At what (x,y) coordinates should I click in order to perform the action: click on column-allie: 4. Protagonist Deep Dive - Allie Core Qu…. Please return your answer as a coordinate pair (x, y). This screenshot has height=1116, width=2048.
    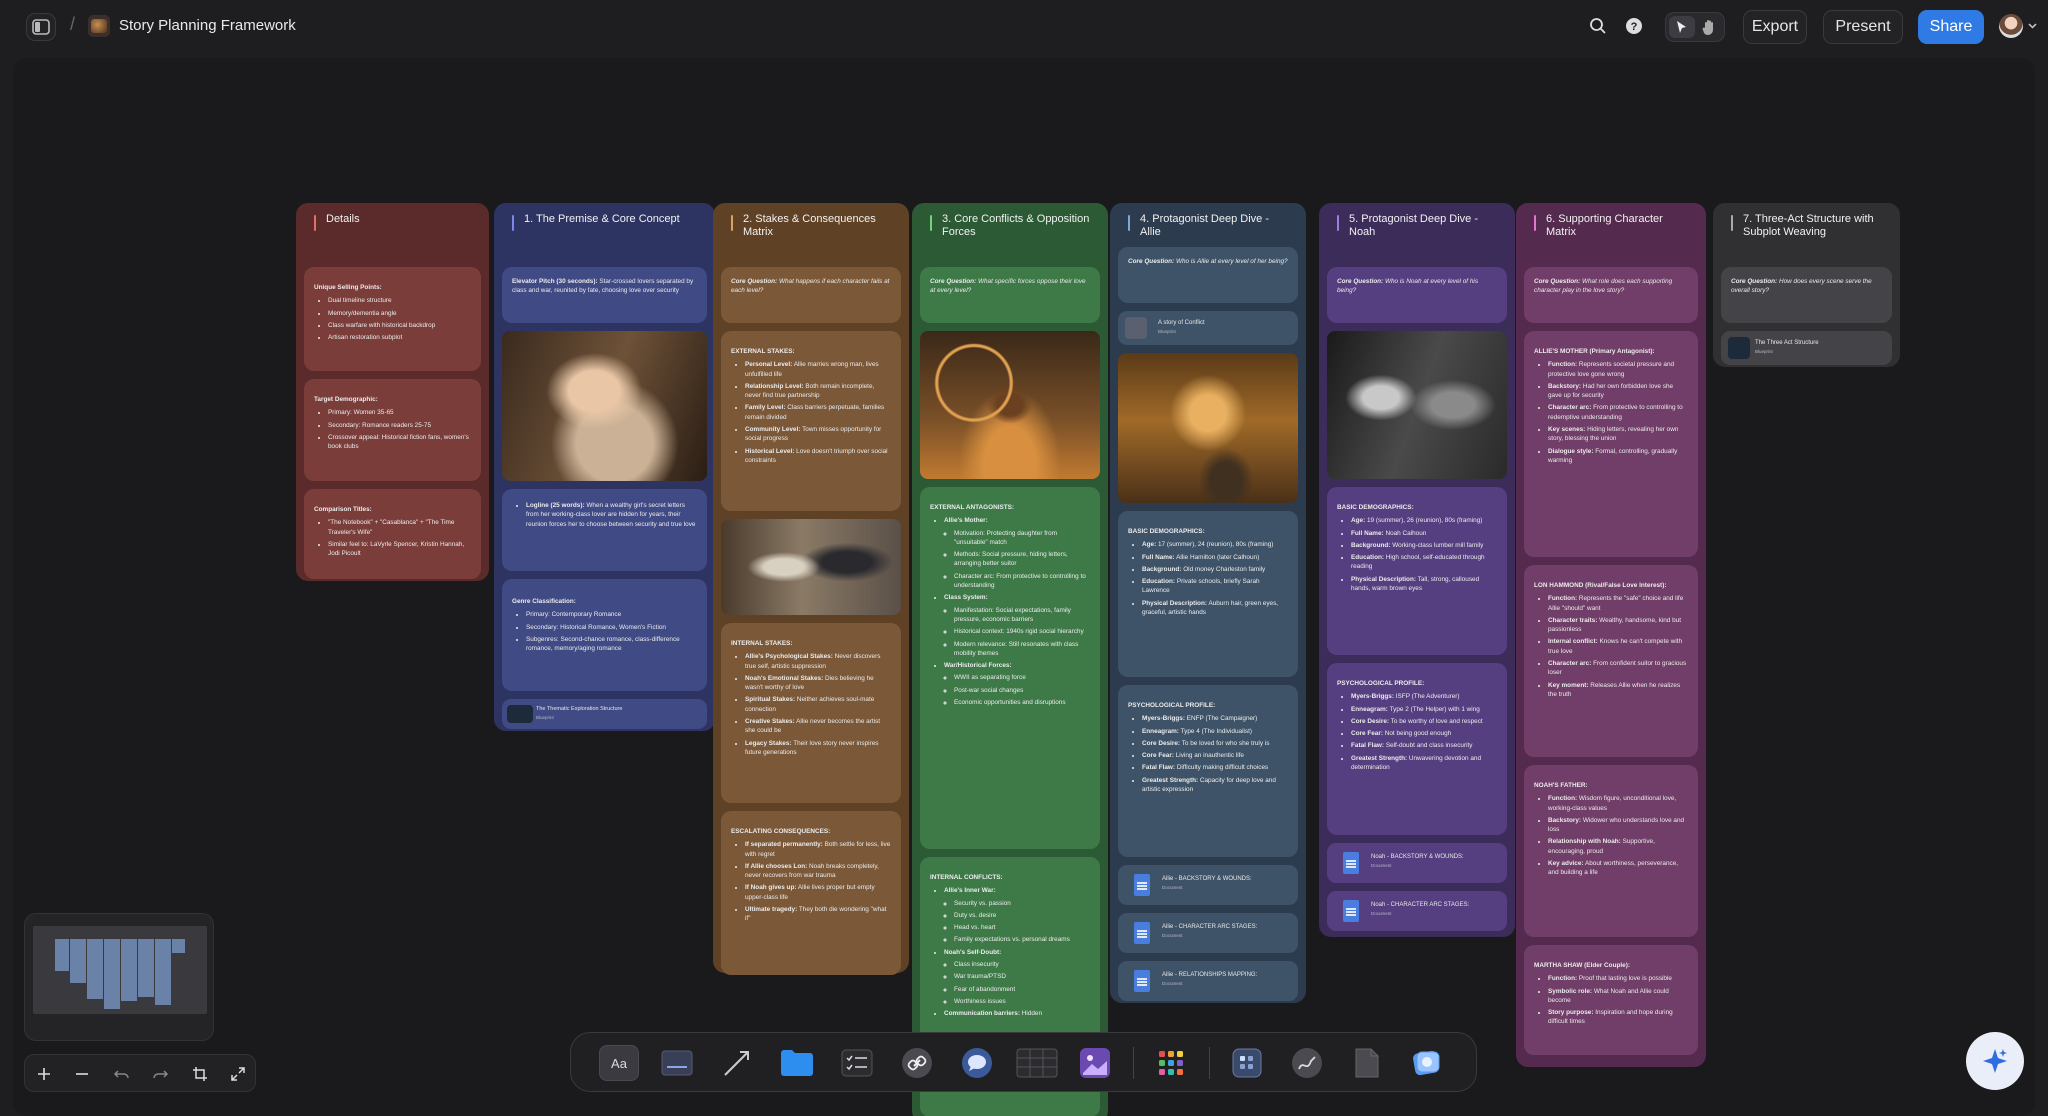
    Looking at the image, I should click on (1208, 603).